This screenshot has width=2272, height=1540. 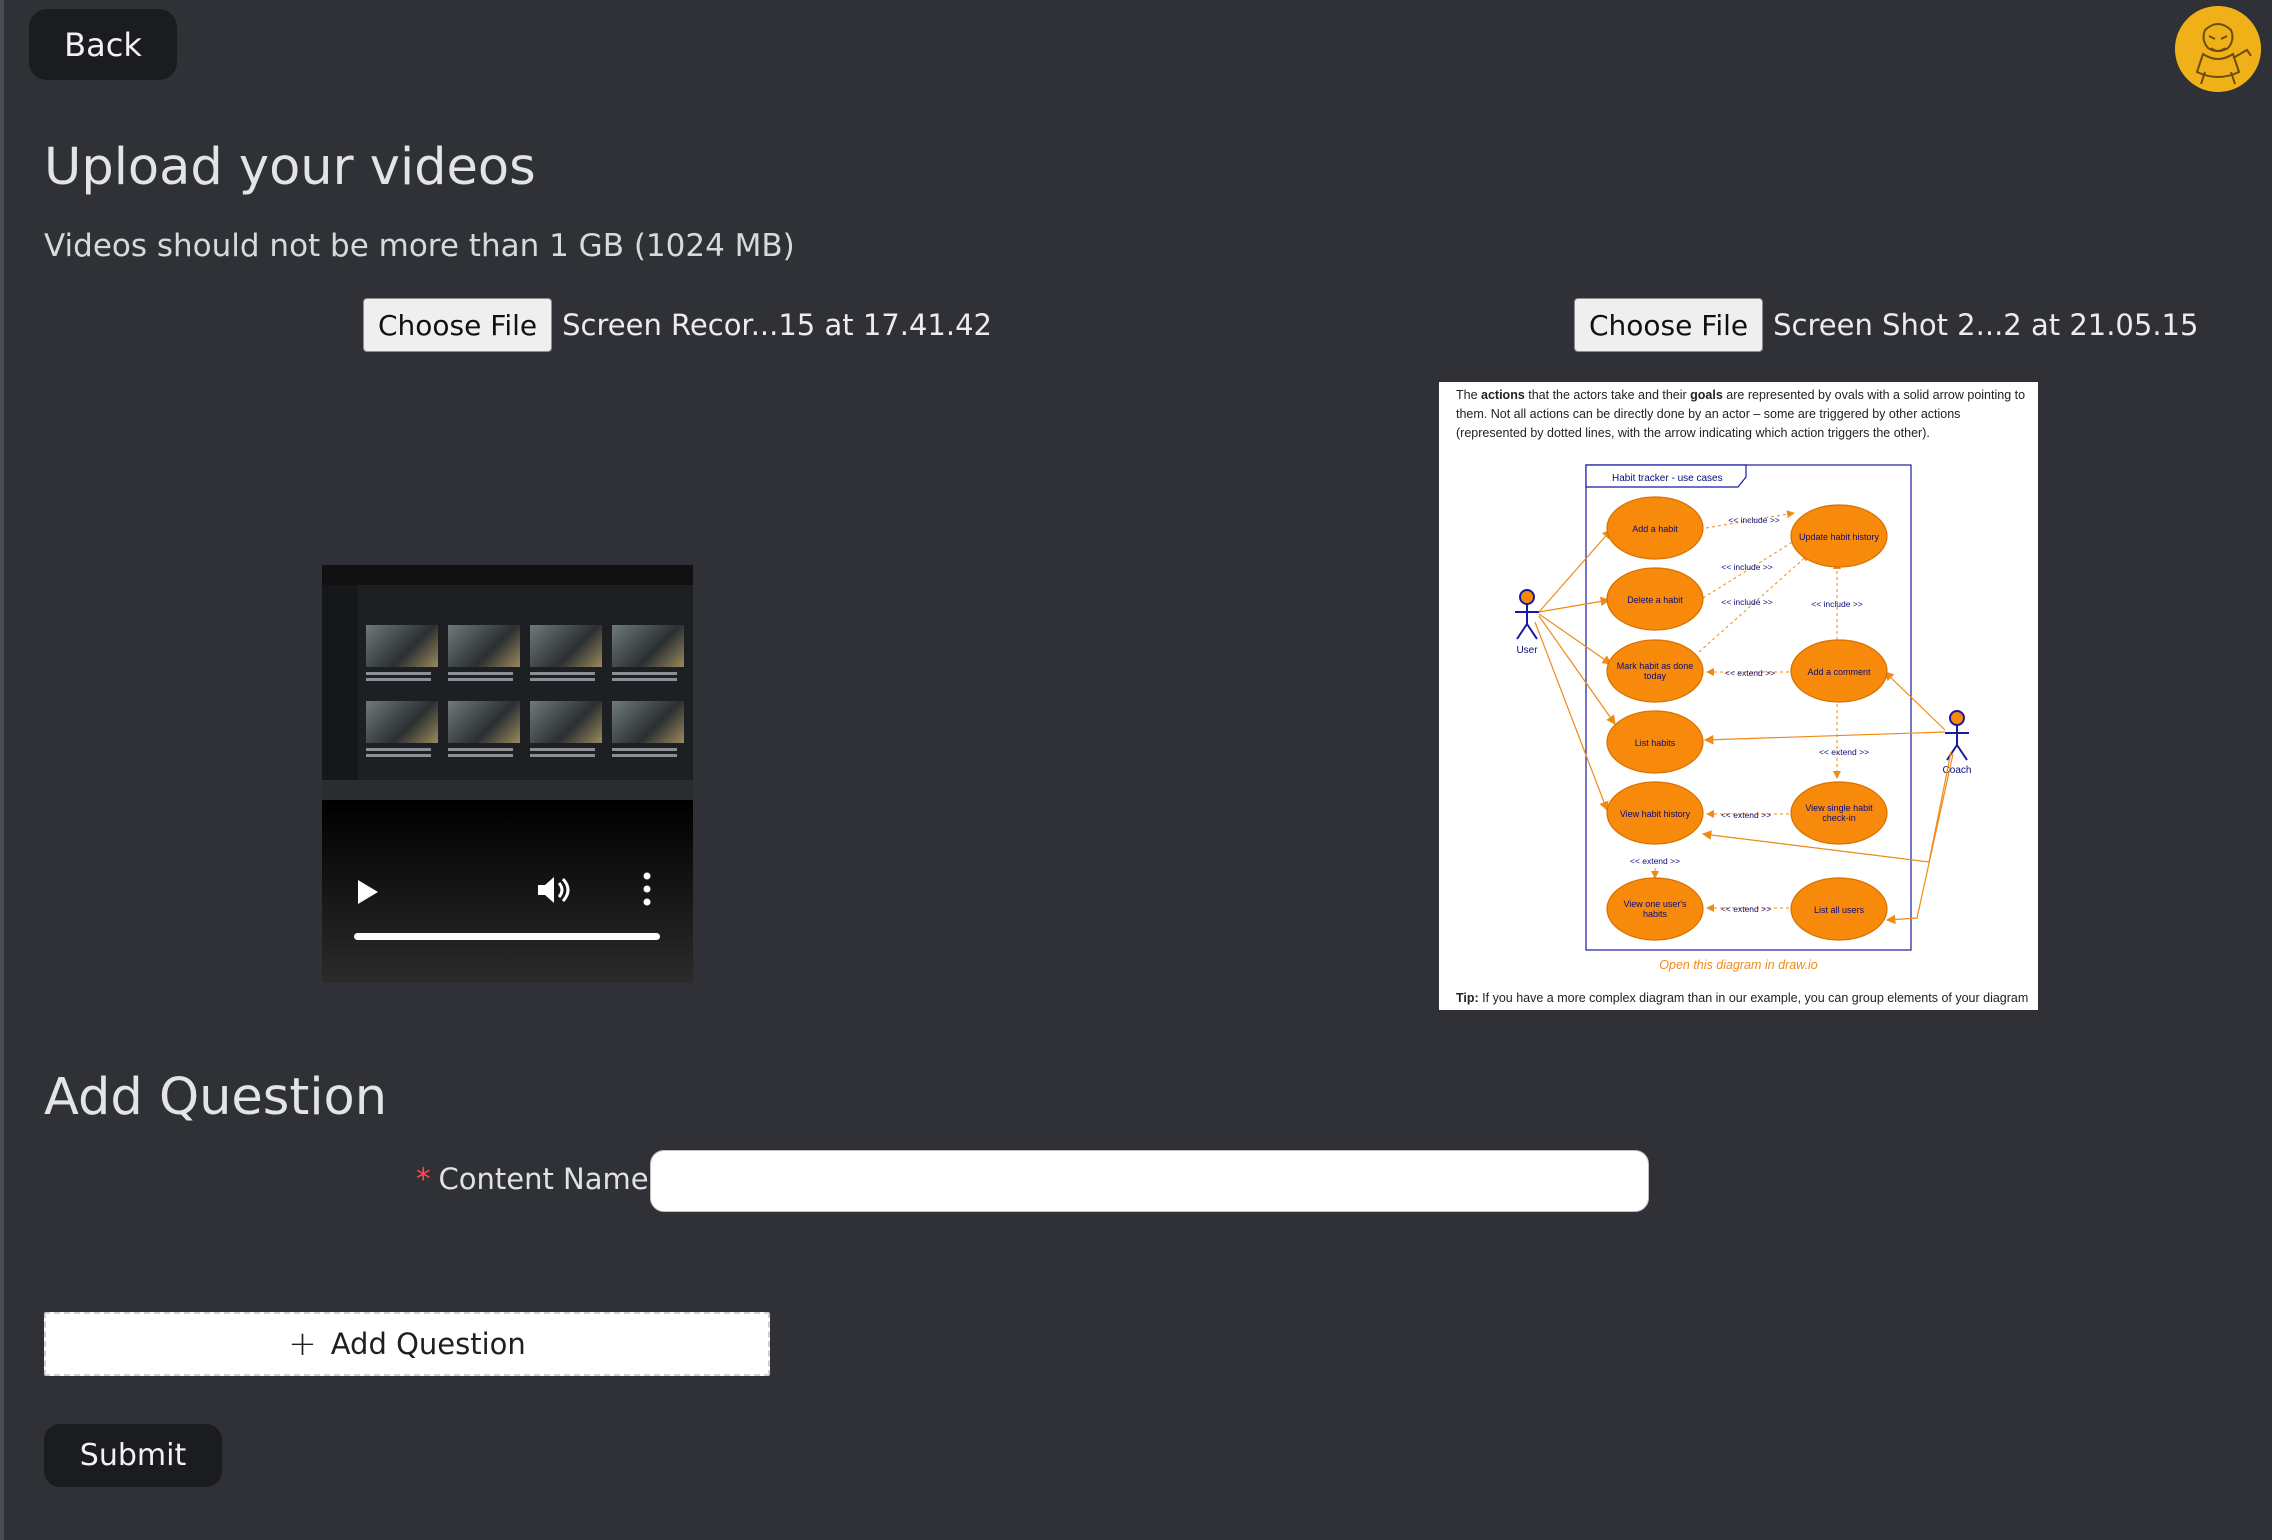 I want to click on video-file-name: Screen Recor...15 at 17.41.42, so click(x=777, y=325).